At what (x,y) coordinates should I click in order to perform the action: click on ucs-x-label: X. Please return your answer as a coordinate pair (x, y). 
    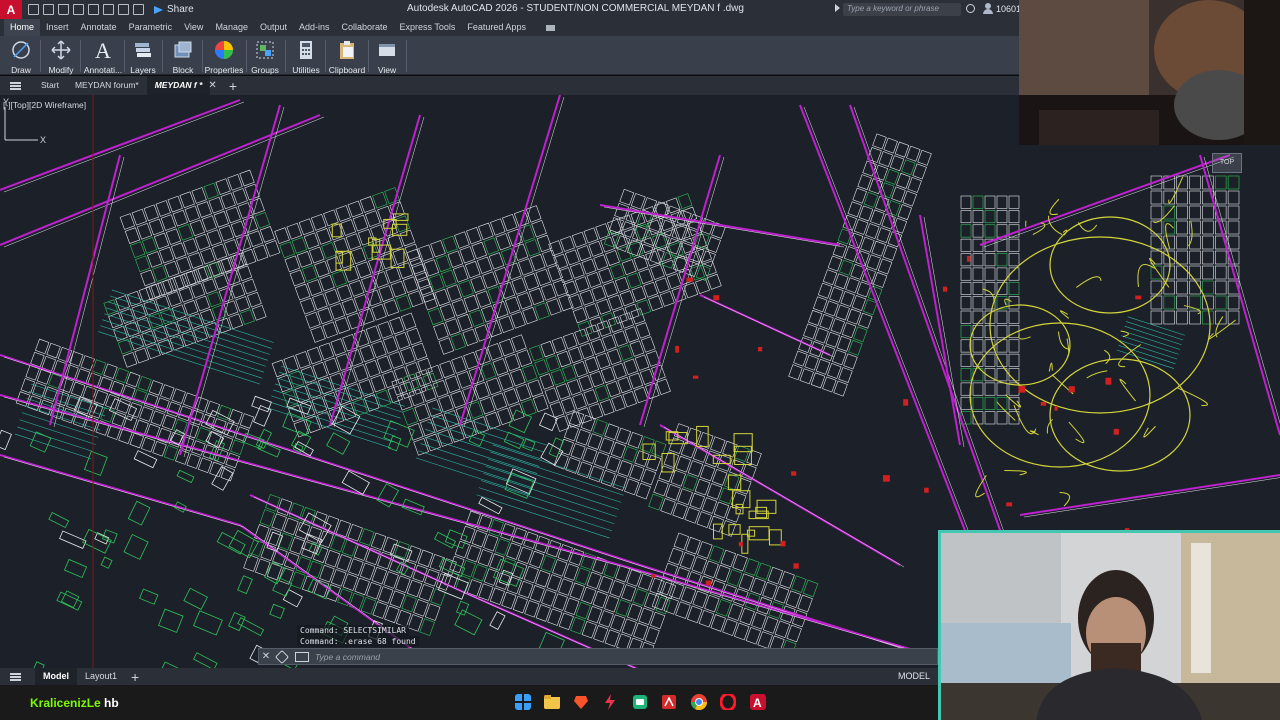
    Looking at the image, I should click on (43, 140).